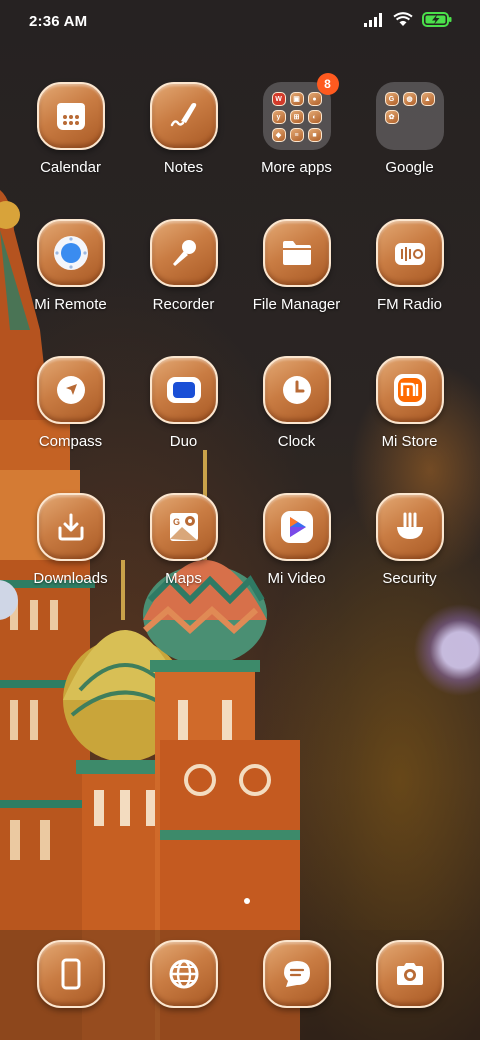 The image size is (480, 1040). Describe the element at coordinates (296, 578) in the screenshot. I see `app-label: Mi Video` at that location.